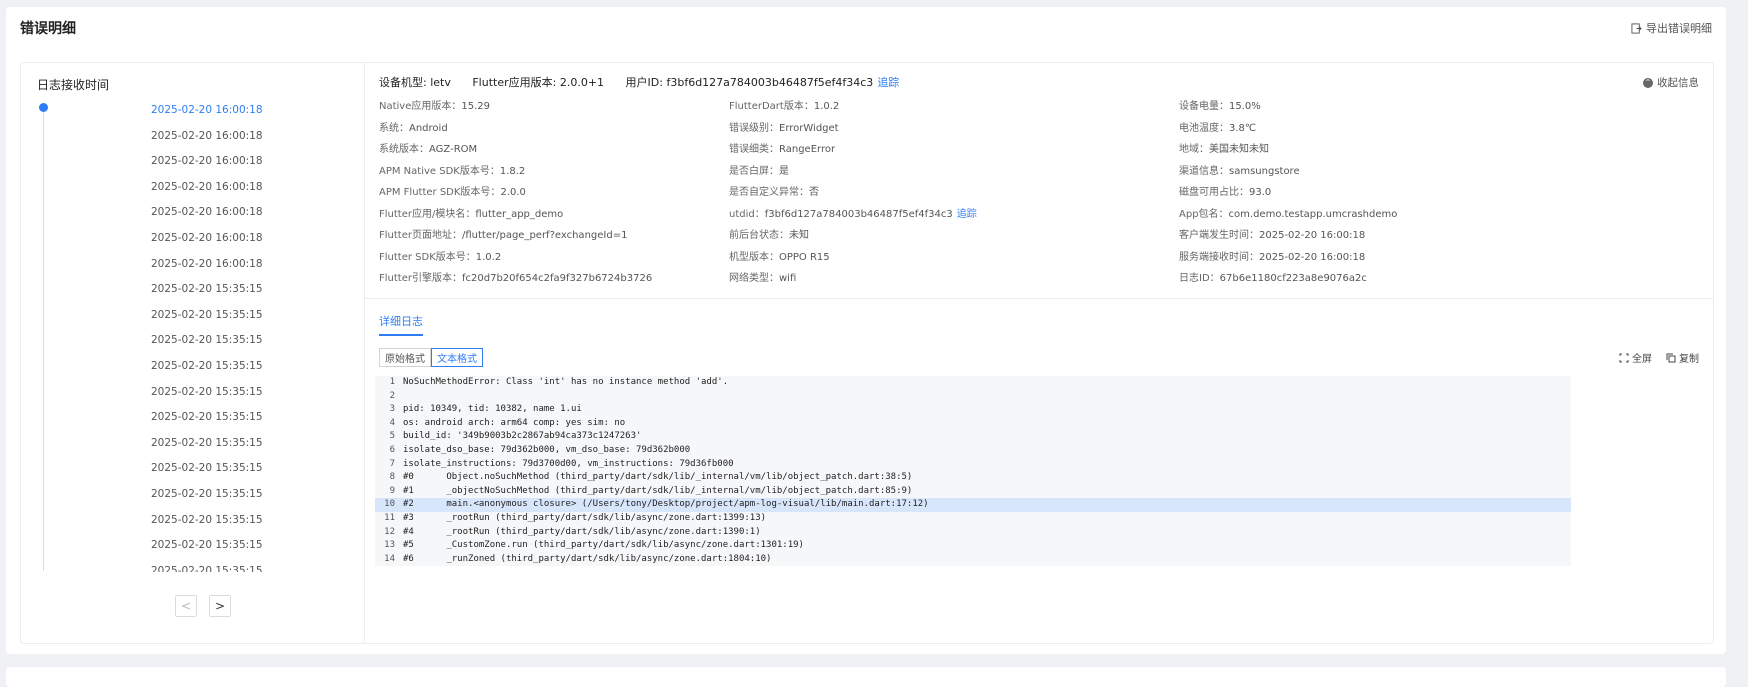 This screenshot has width=1748, height=687. What do you see at coordinates (420, 106) in the screenshot?
I see `info-label: Native应用版本：` at bounding box center [420, 106].